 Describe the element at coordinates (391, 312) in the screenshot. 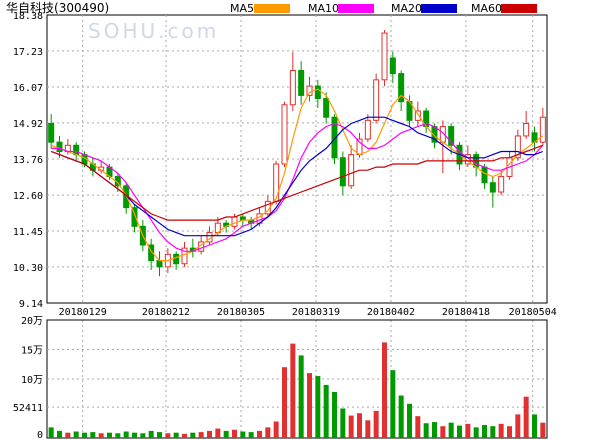

I see `date-tick-label: 20180402` at that location.